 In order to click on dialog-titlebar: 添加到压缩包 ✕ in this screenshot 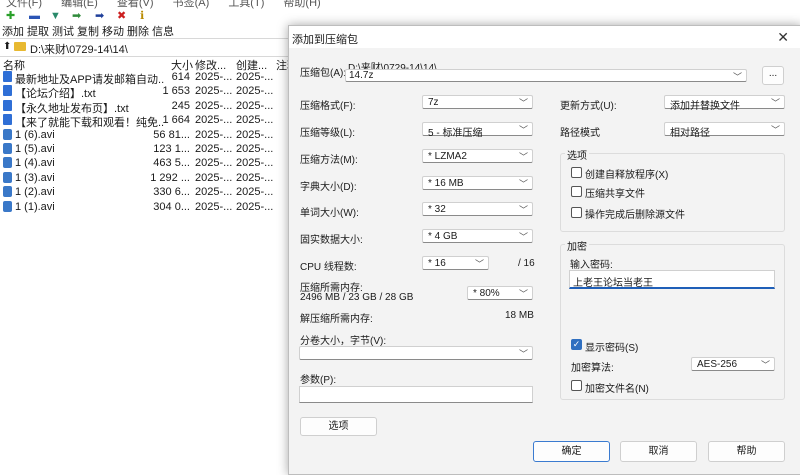, I will do `click(544, 37)`.